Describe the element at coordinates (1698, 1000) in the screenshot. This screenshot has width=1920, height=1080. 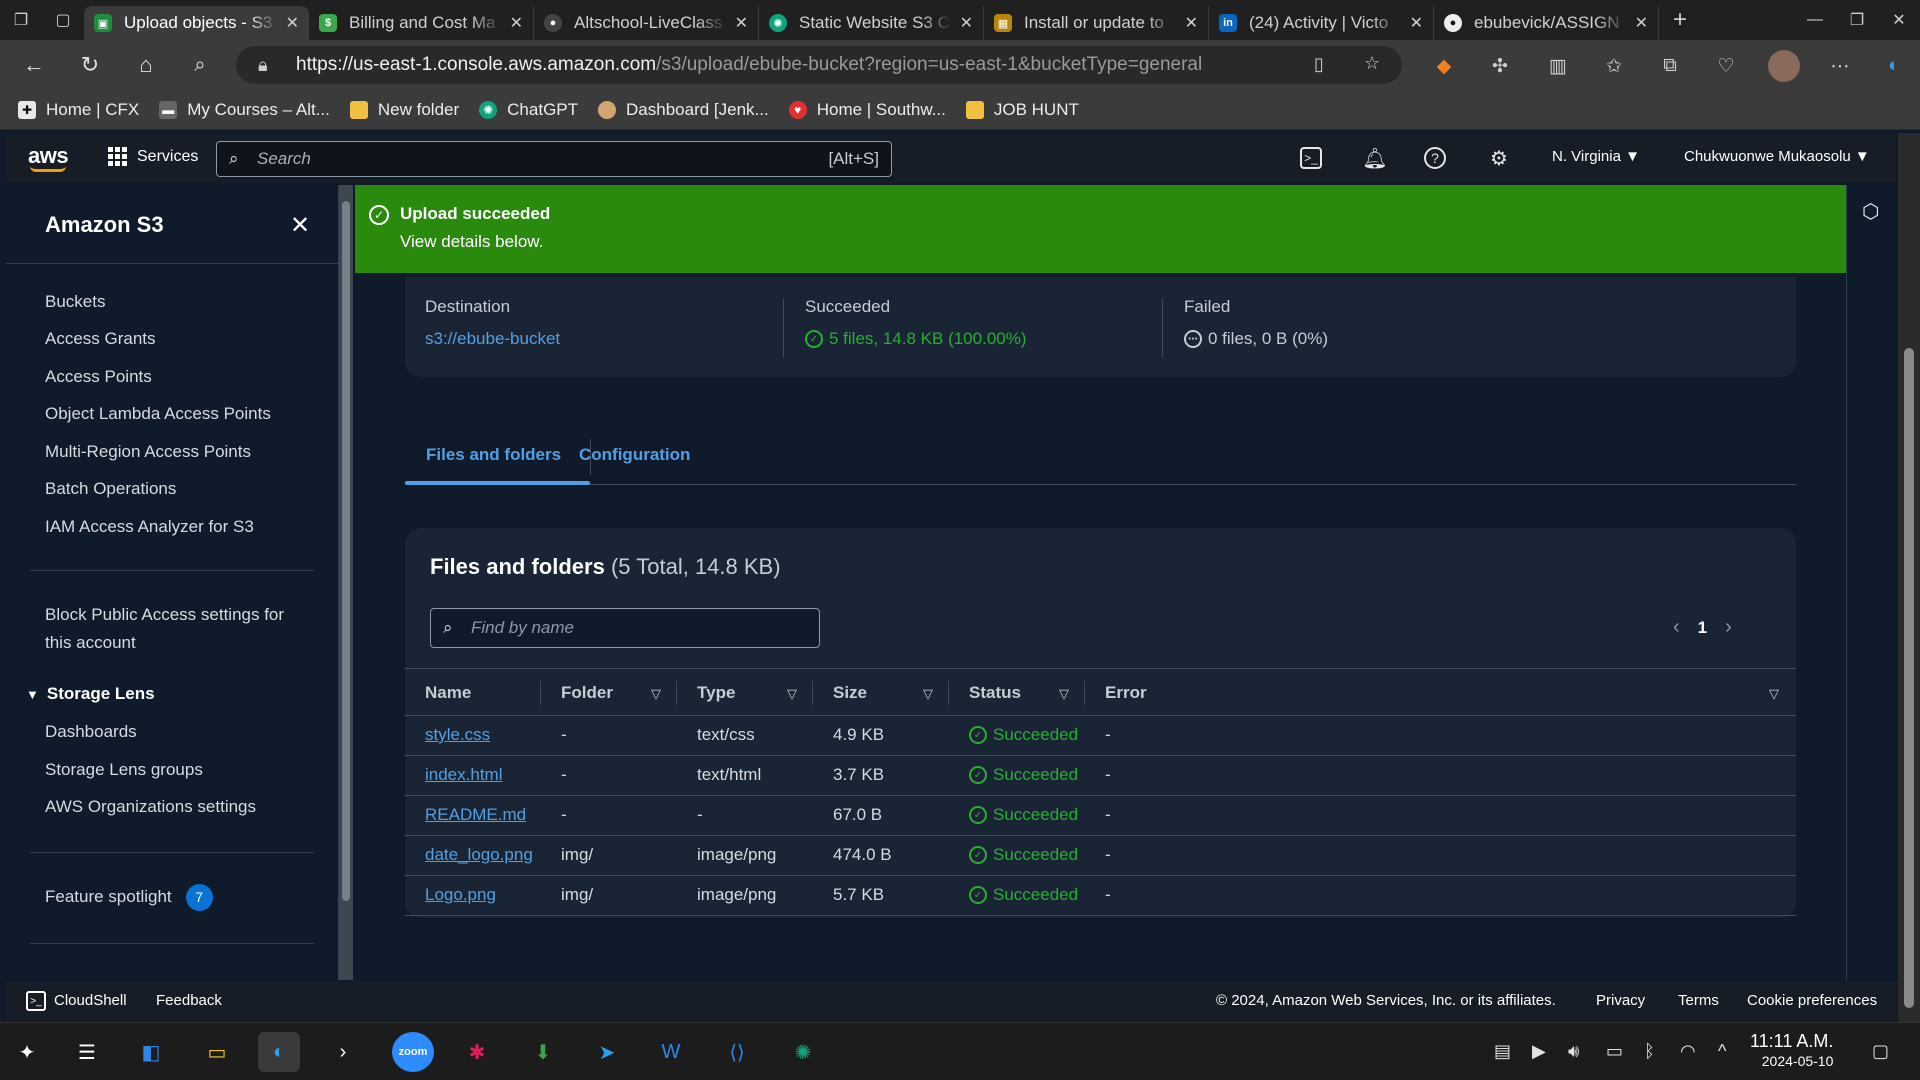
I see `terms-link: Terms` at that location.